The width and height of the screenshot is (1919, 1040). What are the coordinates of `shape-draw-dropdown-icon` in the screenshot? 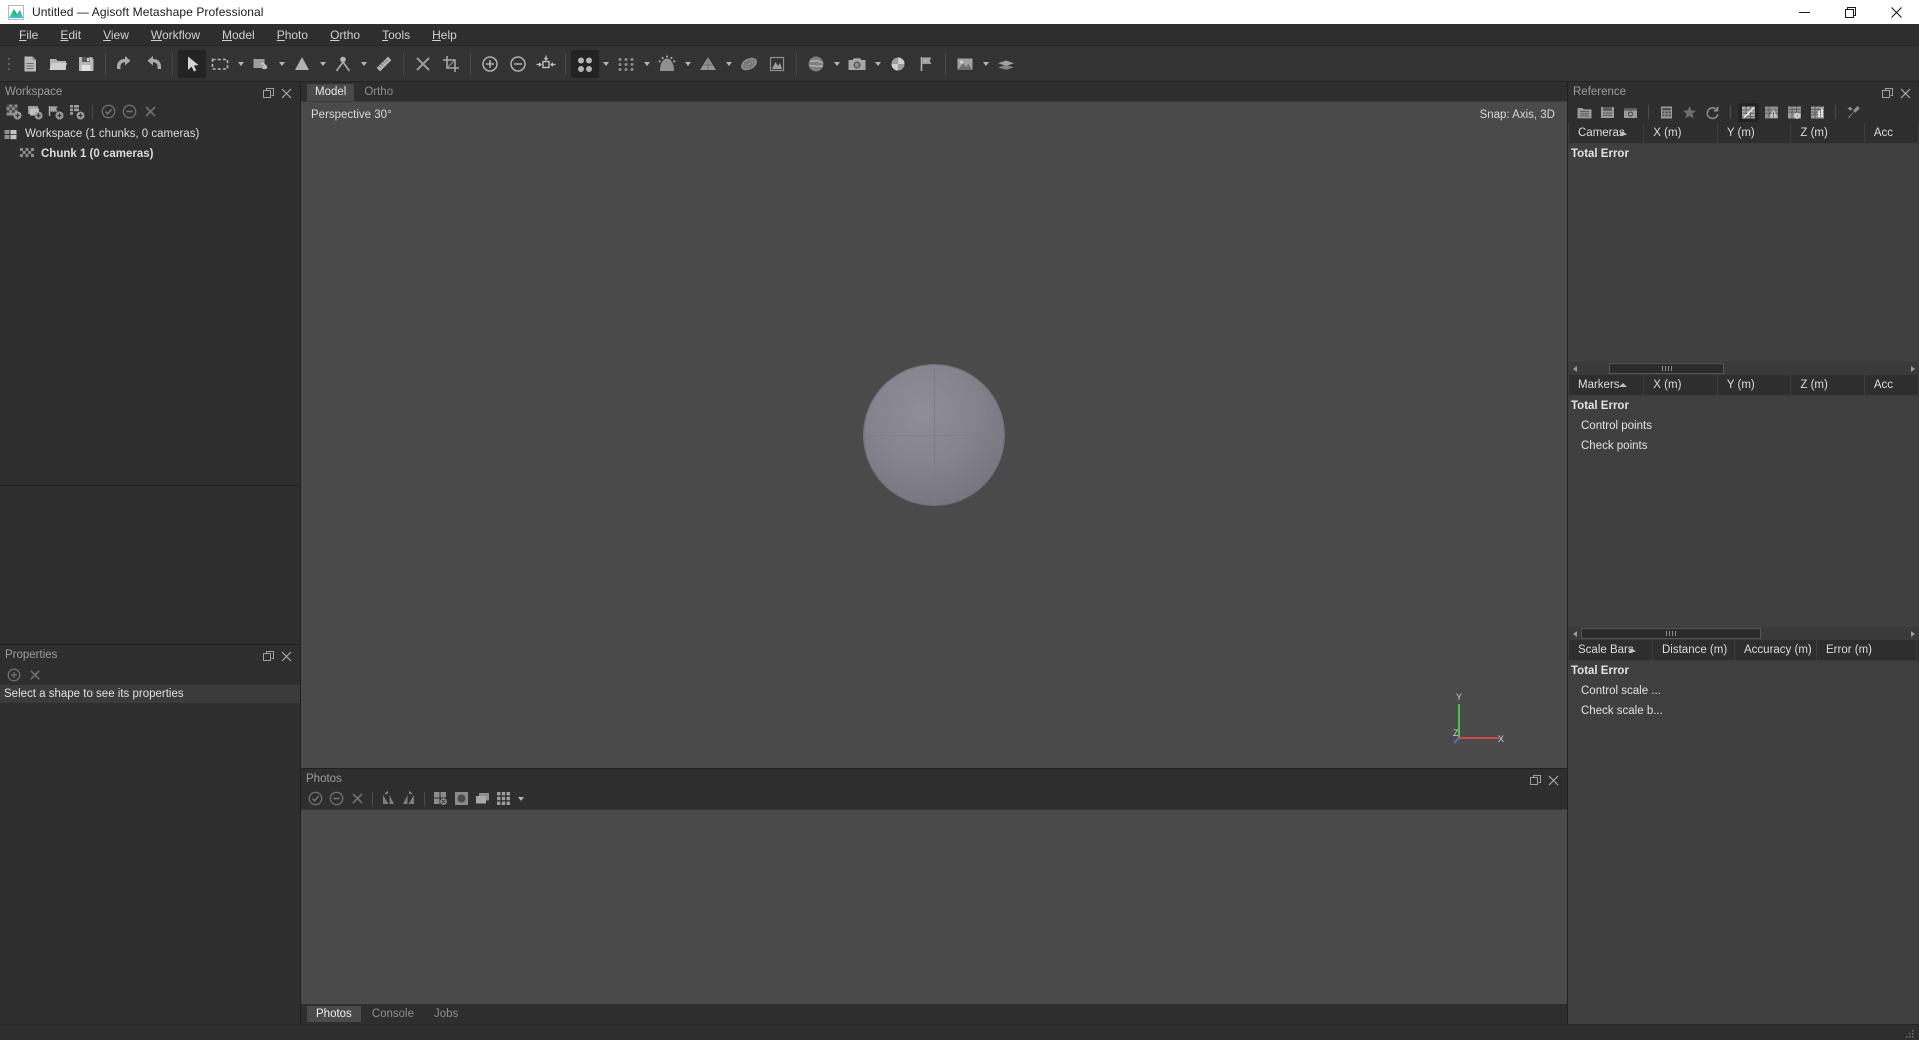 It's located at (322, 64).